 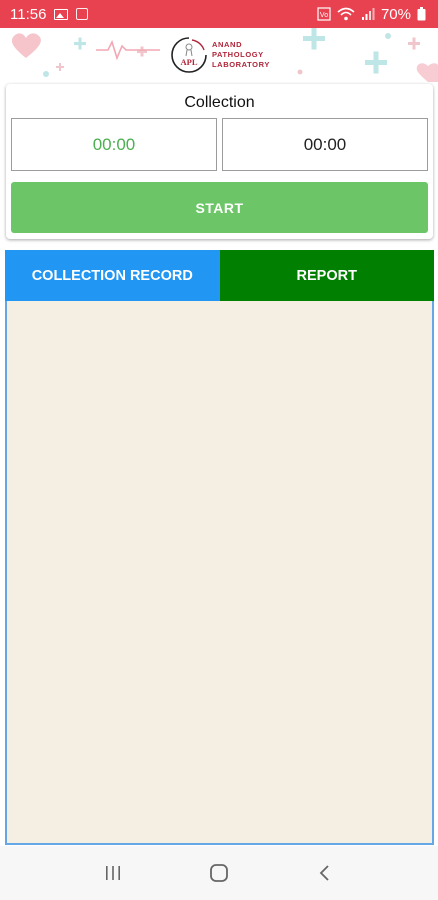 I want to click on wifi-icon, so click(x=346, y=14).